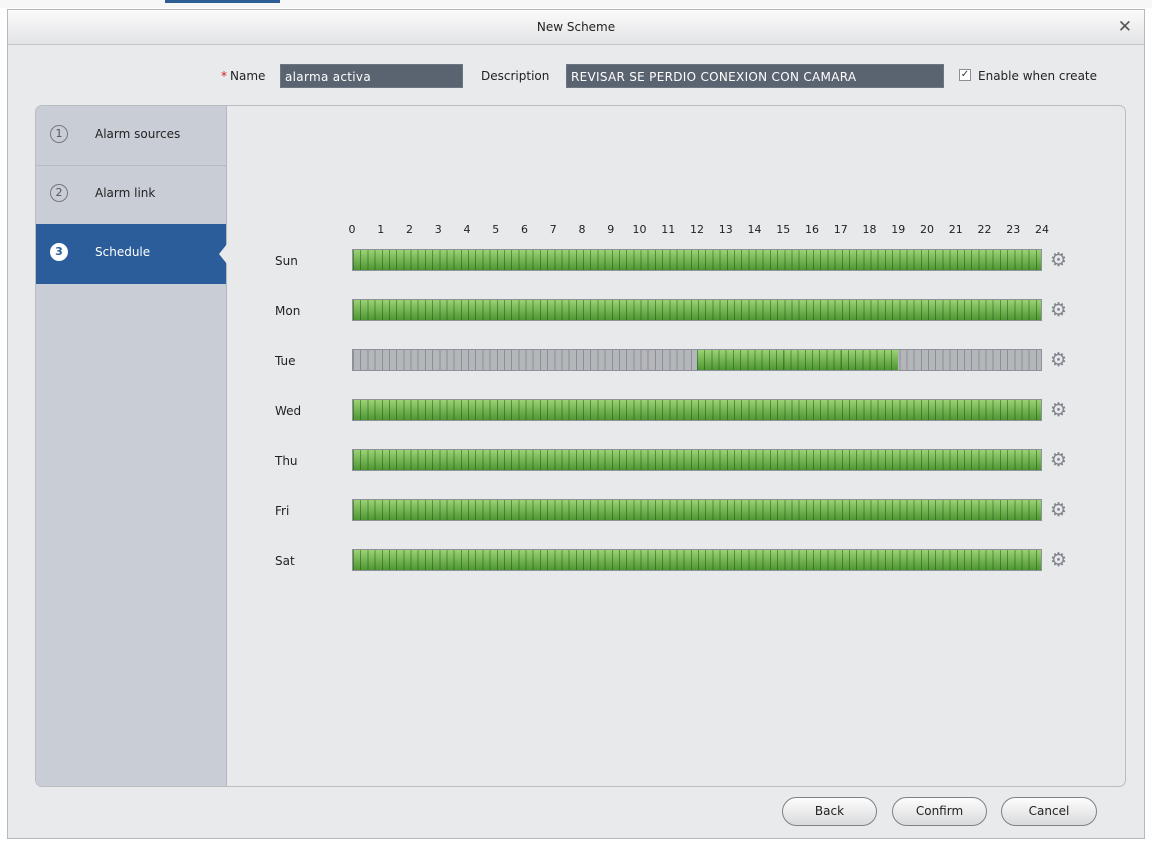  Describe the element at coordinates (553, 229) in the screenshot. I see `hour-label: 7` at that location.